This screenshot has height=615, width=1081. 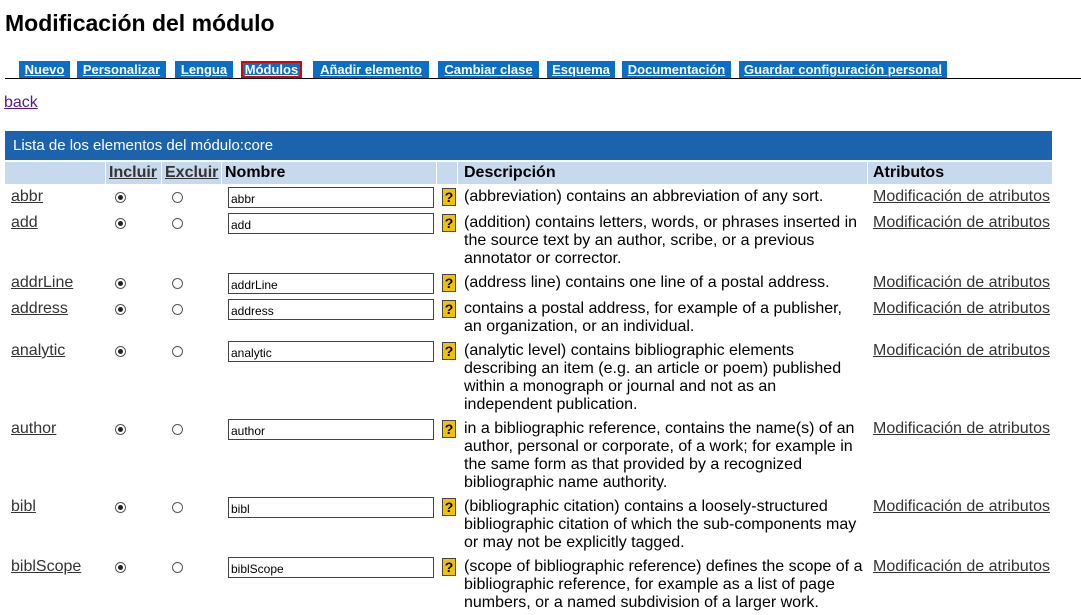 I want to click on tab-personalizar: Personalizar, so click(x=121, y=69).